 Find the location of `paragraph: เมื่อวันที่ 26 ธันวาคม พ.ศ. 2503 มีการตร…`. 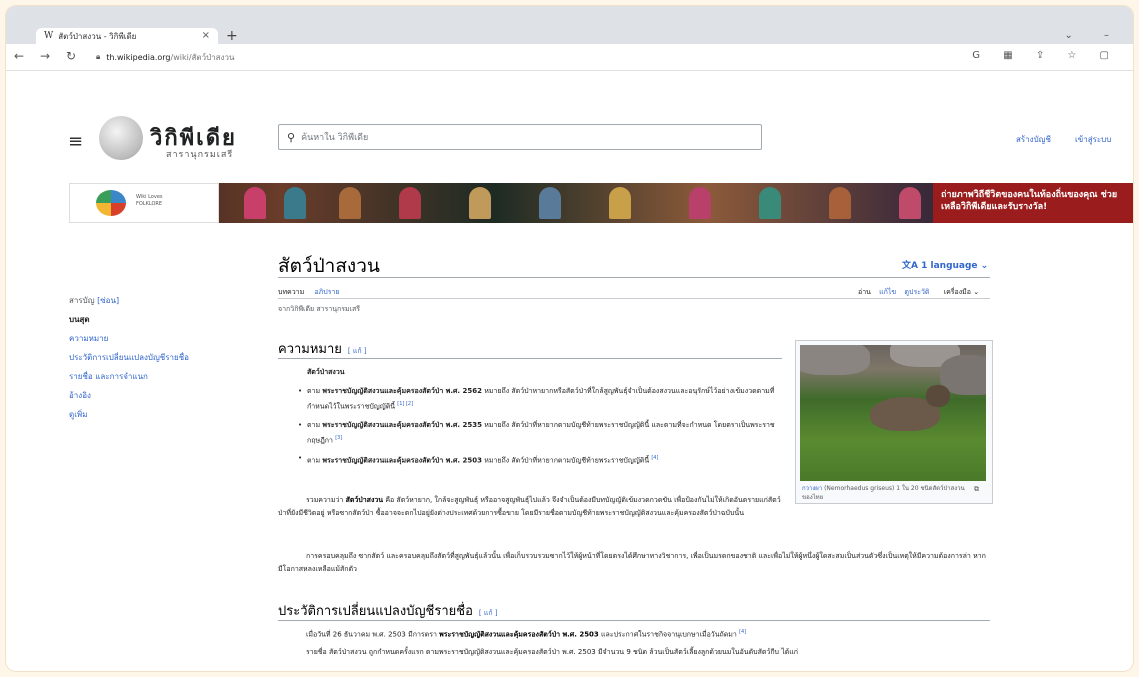

paragraph: เมื่อวันที่ 26 ธันวาคม พ.ศ. 2503 มีการตร… is located at coordinates (634, 633).